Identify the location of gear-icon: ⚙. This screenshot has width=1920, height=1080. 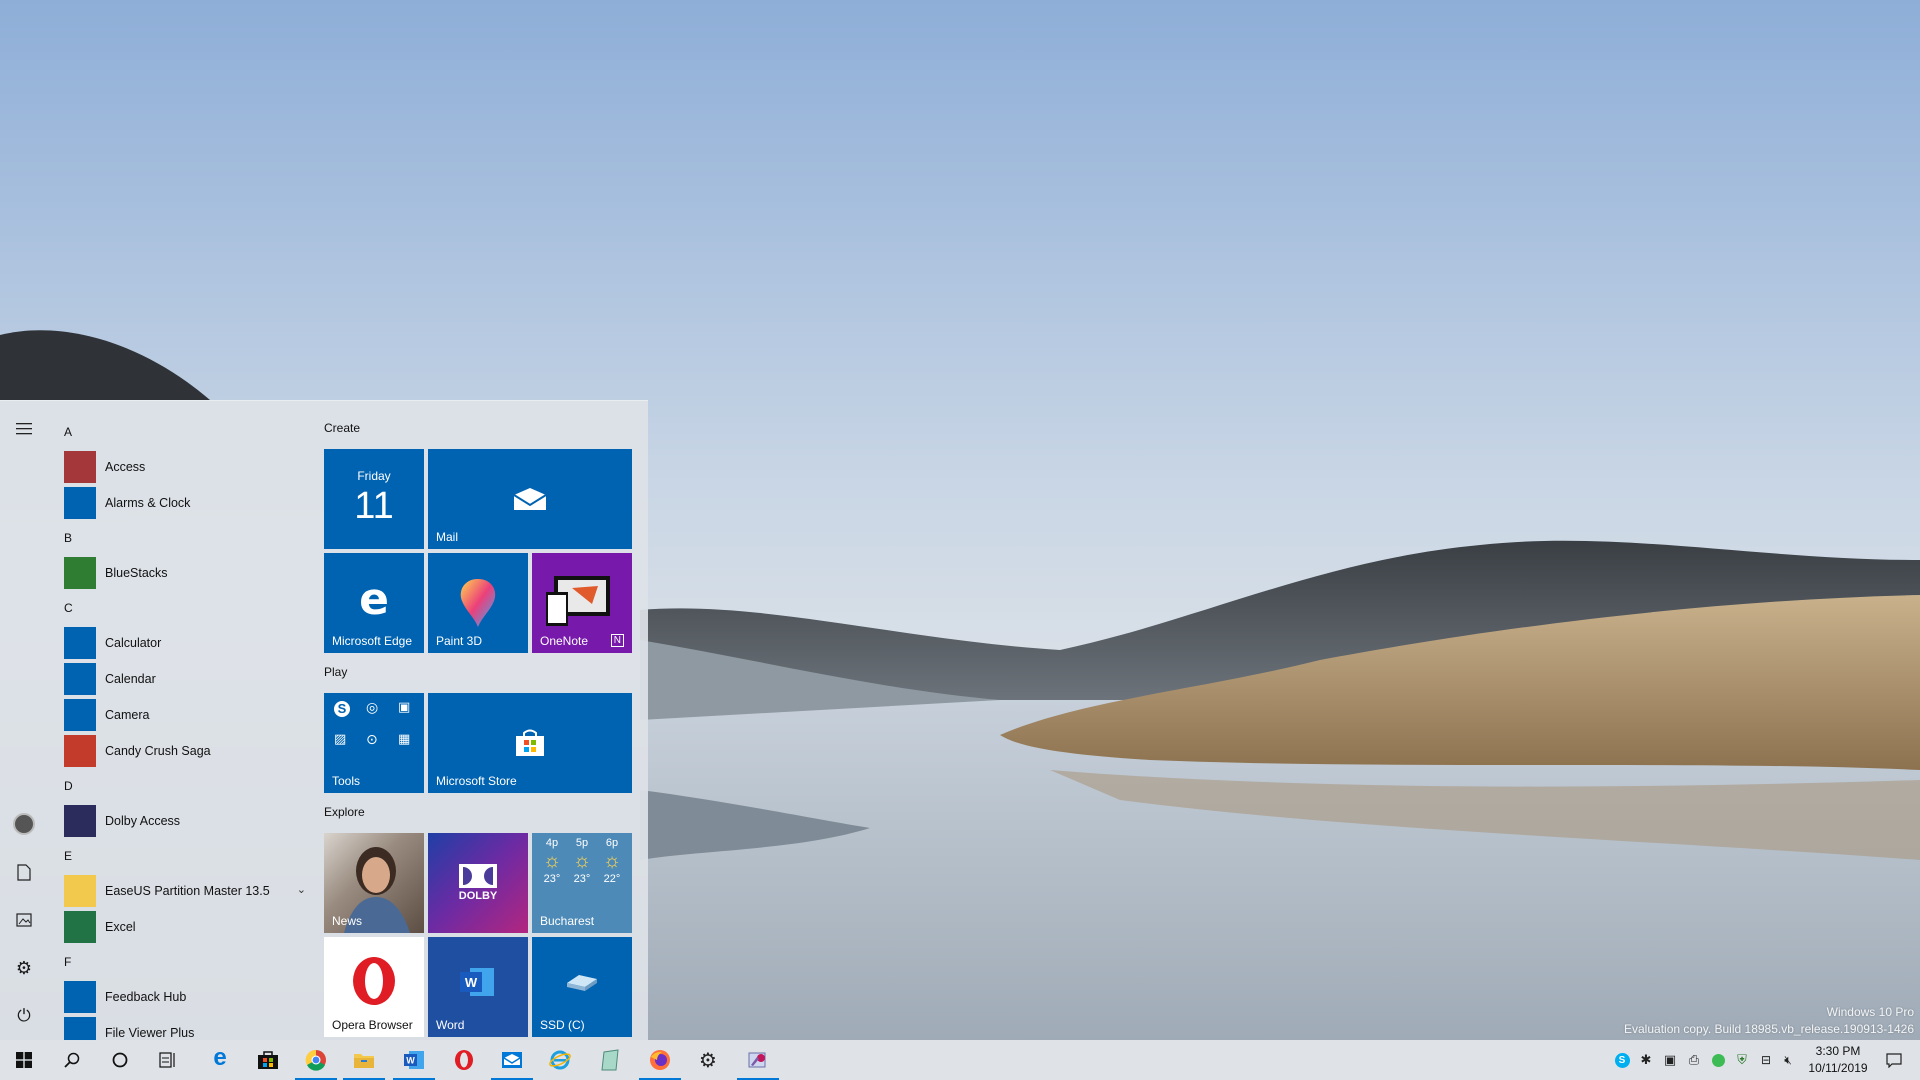
(24, 967).